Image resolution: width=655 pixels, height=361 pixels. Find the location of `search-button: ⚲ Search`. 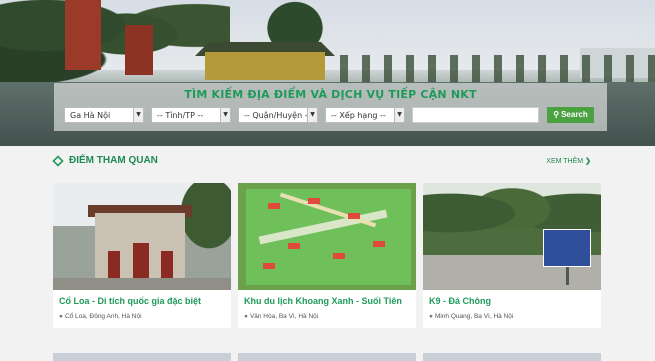

search-button: ⚲ Search is located at coordinates (570, 115).